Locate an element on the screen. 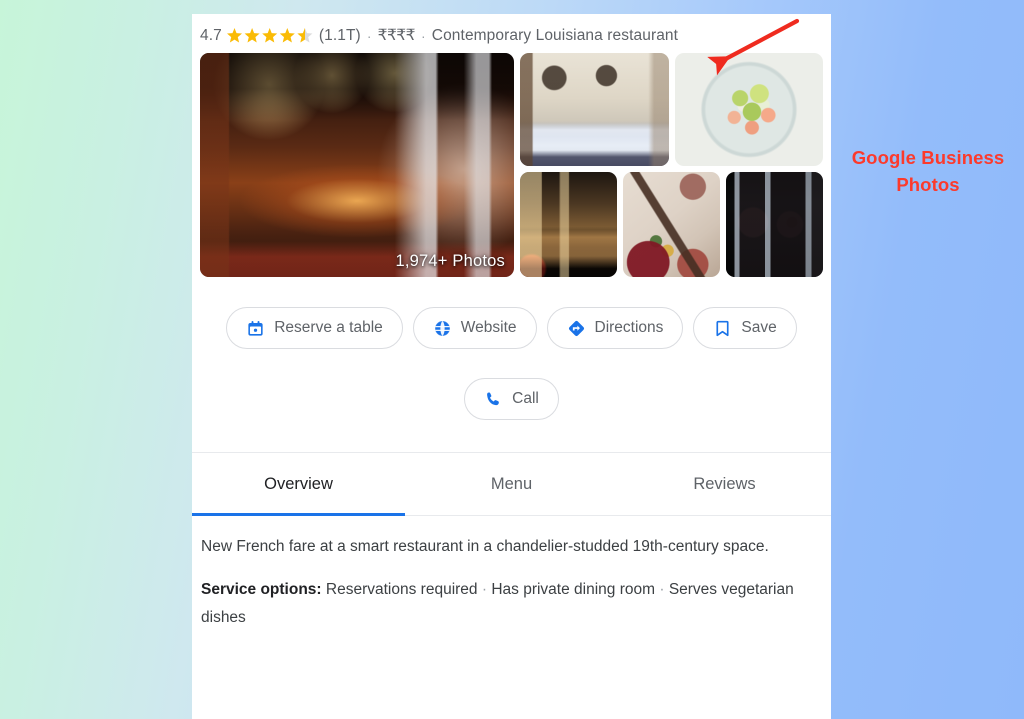 This screenshot has width=1024, height=719. business-category: Contemporary Louisiana restaurant is located at coordinates (555, 35).